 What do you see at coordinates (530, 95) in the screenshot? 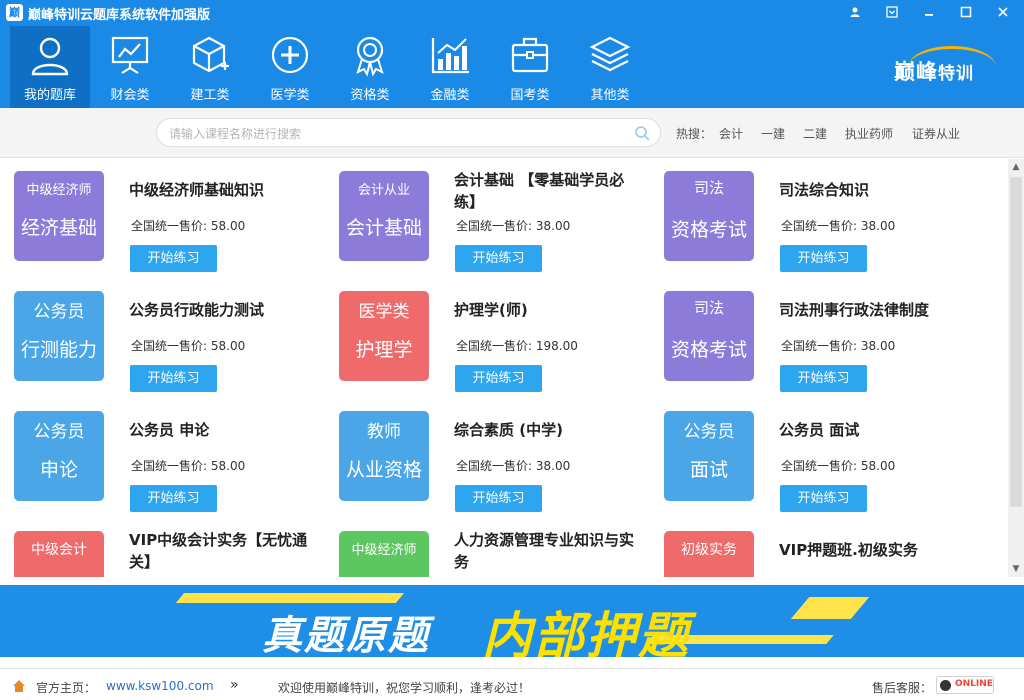
I see `nav-label: 国考类` at bounding box center [530, 95].